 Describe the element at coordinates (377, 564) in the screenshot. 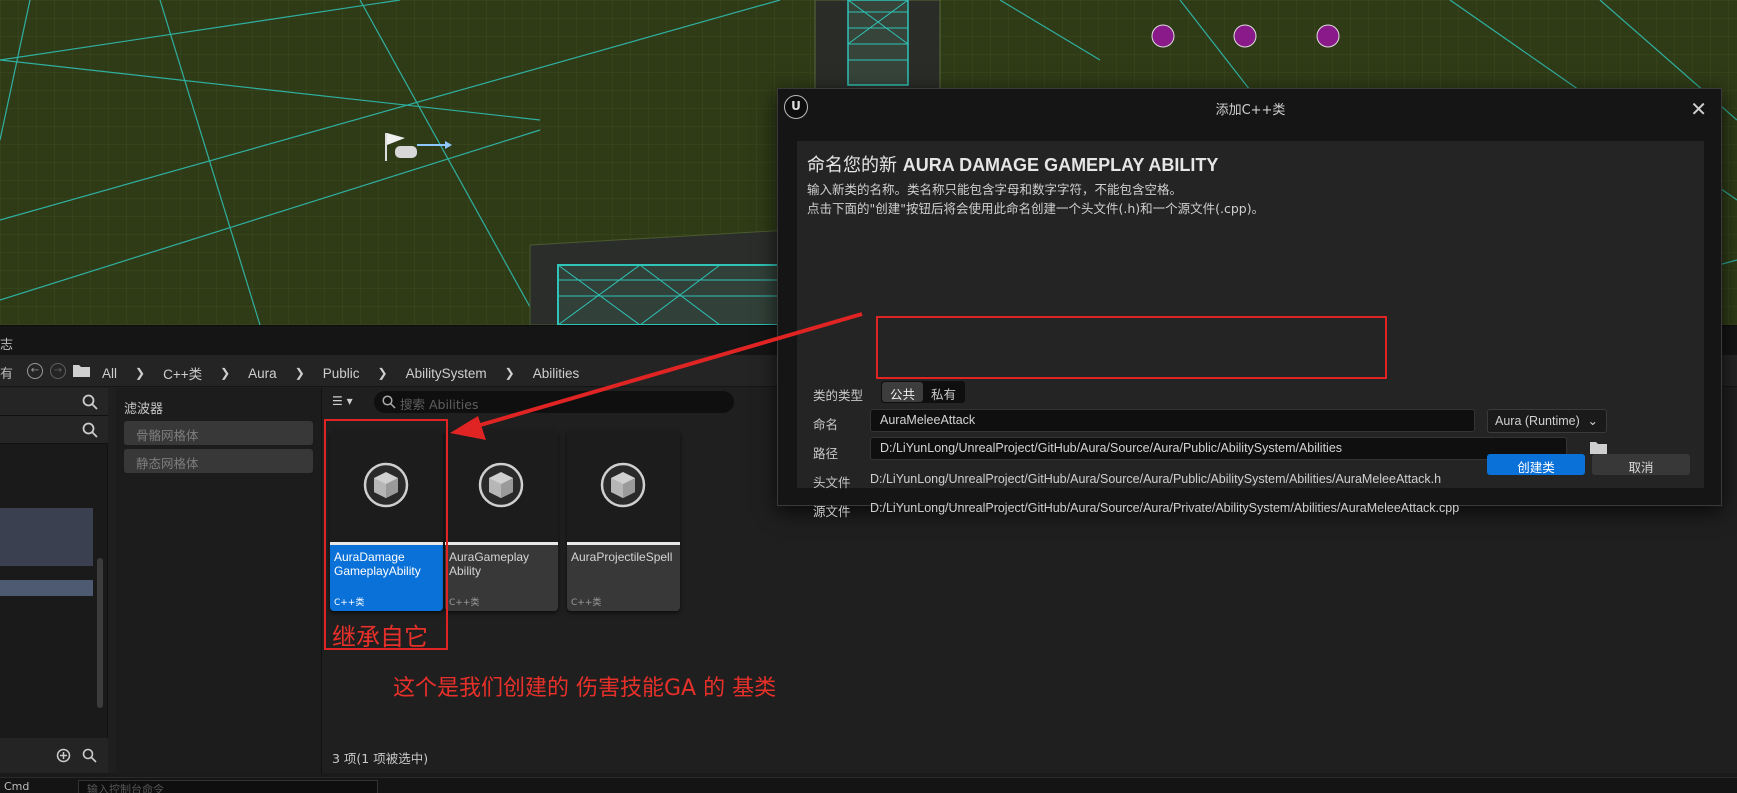

I see `asset-name: AuraDamage GameplayAbility` at that location.